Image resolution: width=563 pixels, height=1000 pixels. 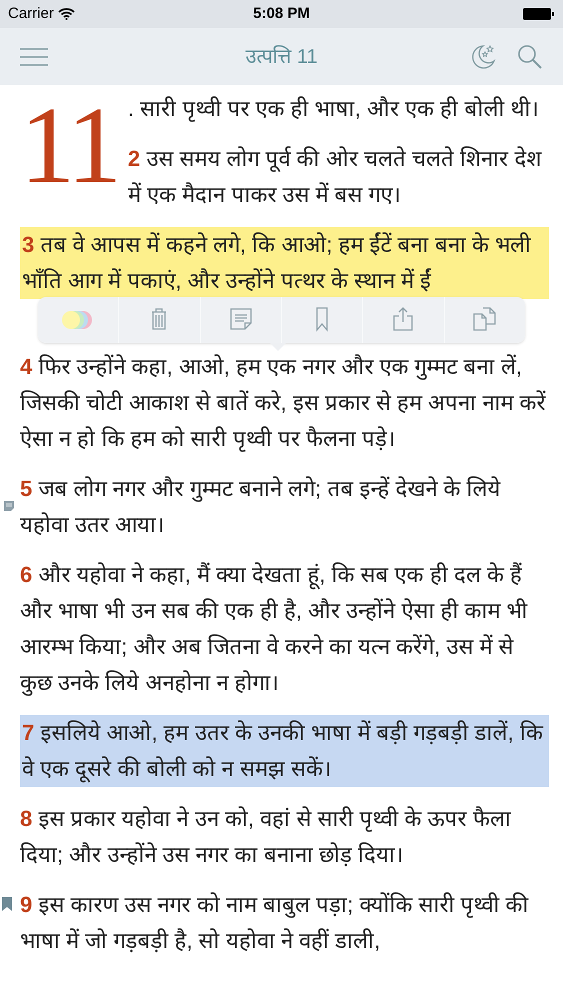 I want to click on chapter-number: 11, so click(x=69, y=145).